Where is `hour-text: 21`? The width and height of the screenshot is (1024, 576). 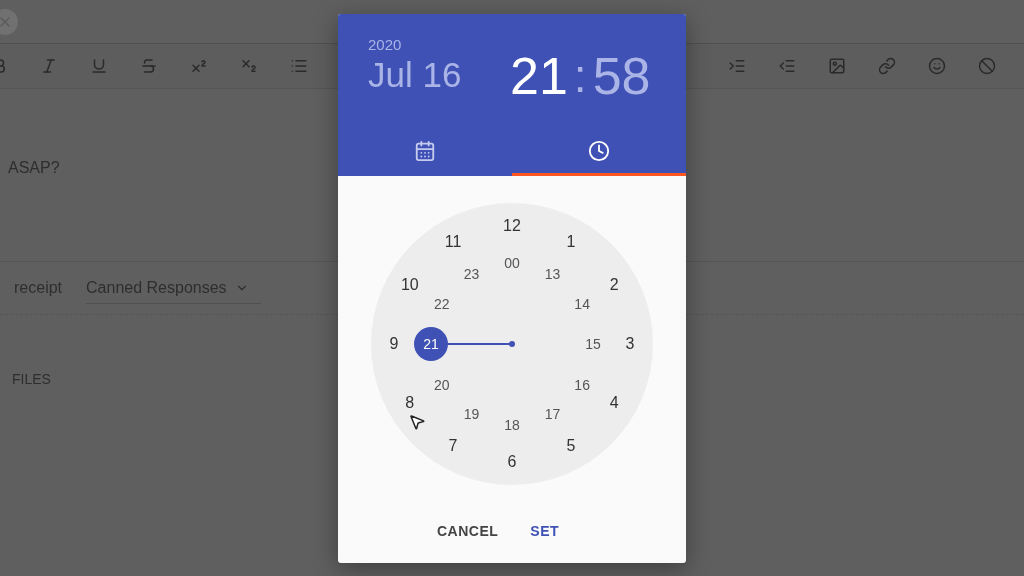 hour-text: 21 is located at coordinates (539, 76).